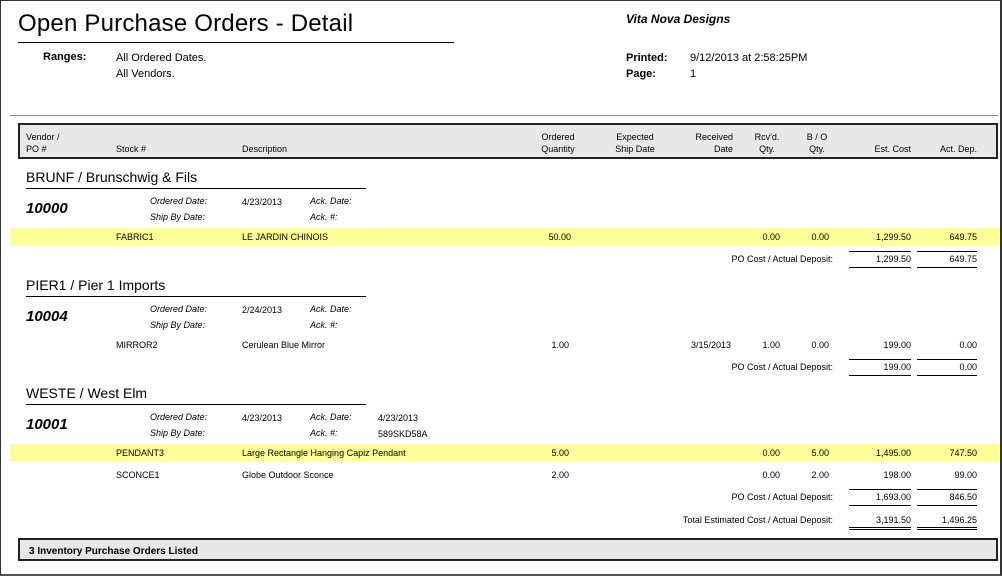 The image size is (1002, 576). I want to click on col-po-label: PO #, so click(36, 149).